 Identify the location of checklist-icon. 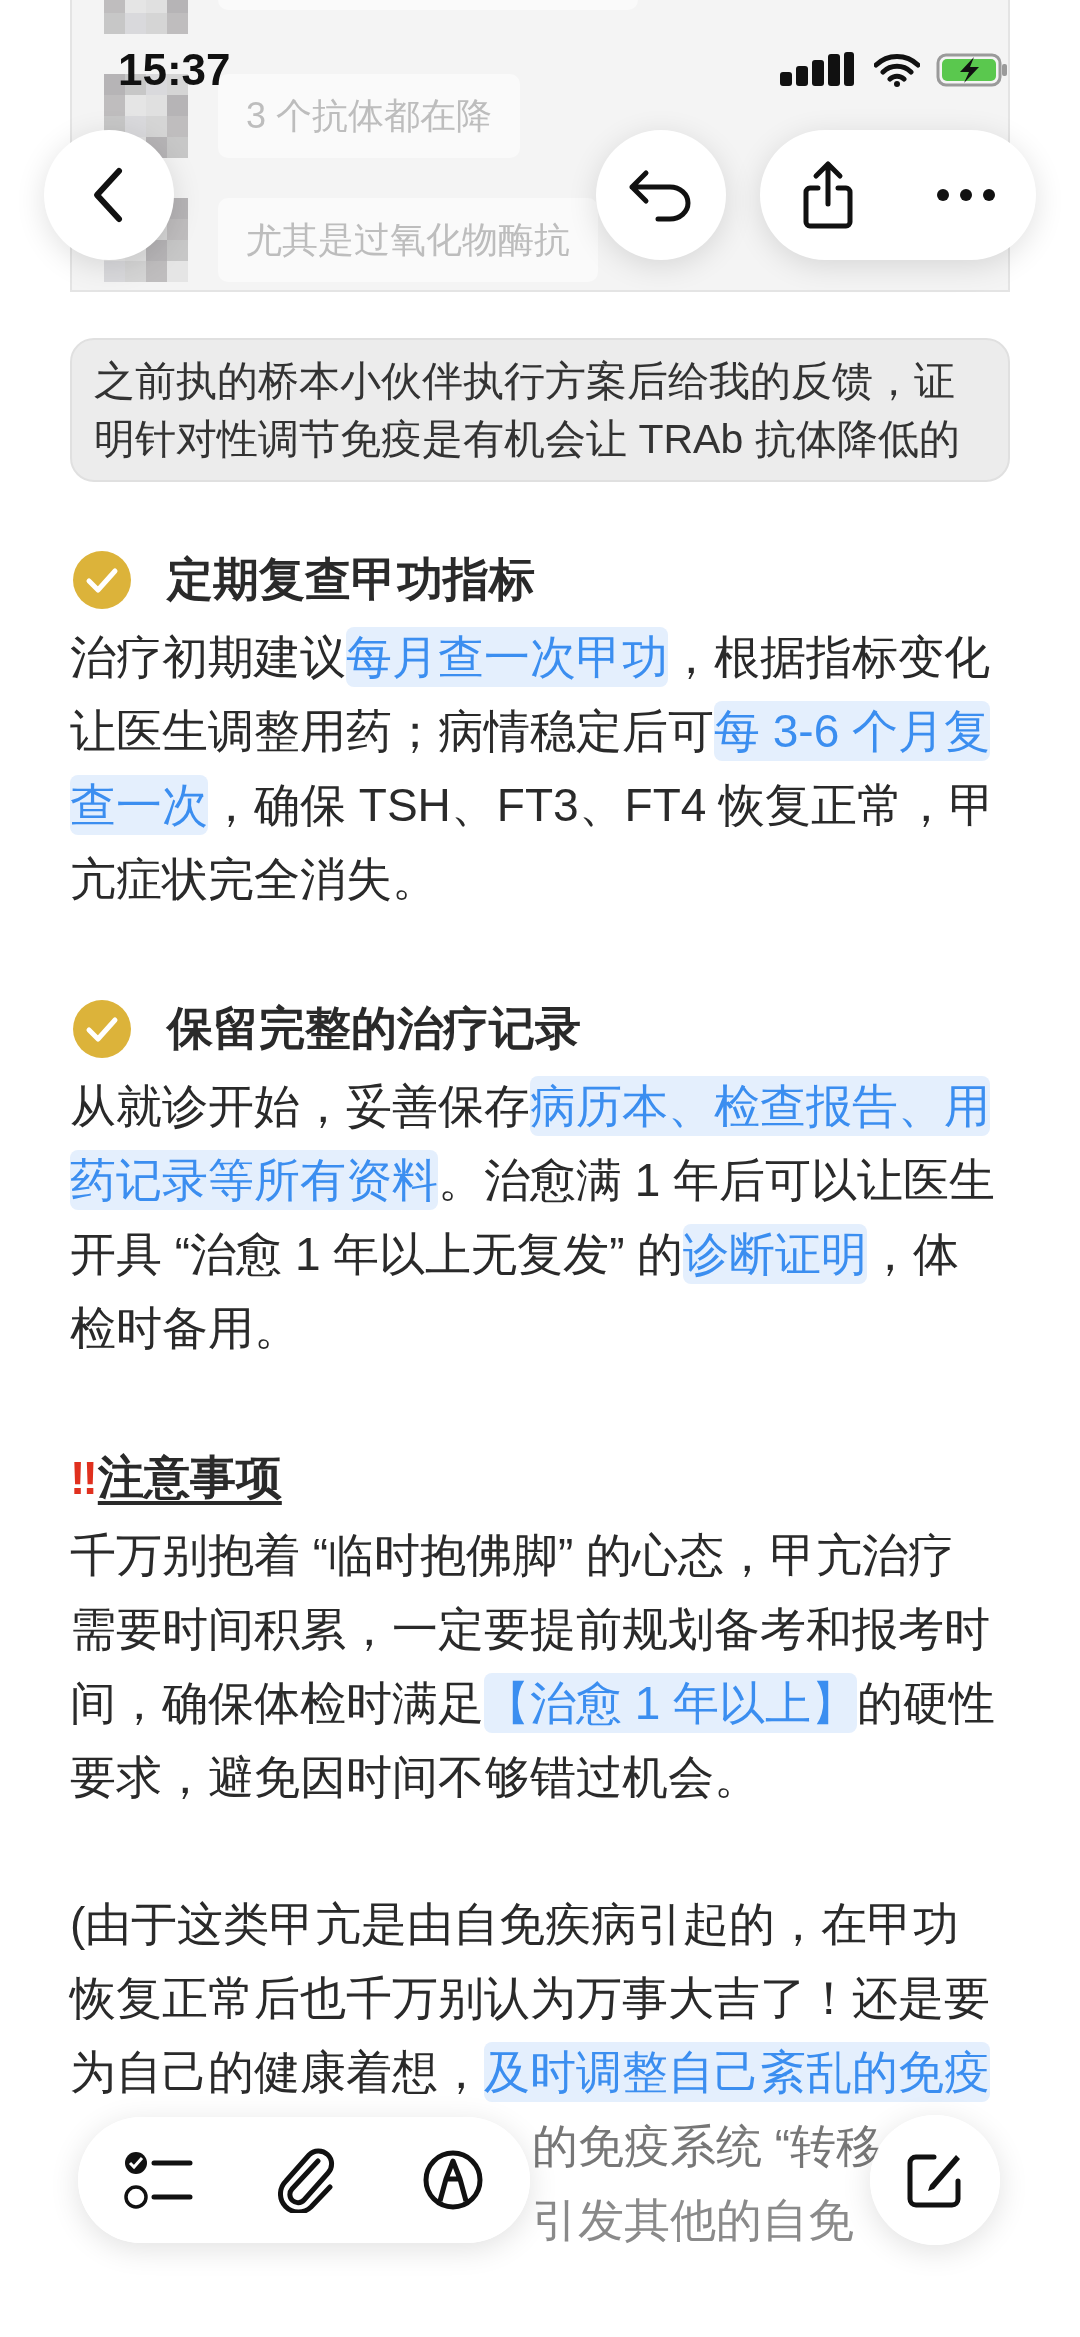
(159, 2180).